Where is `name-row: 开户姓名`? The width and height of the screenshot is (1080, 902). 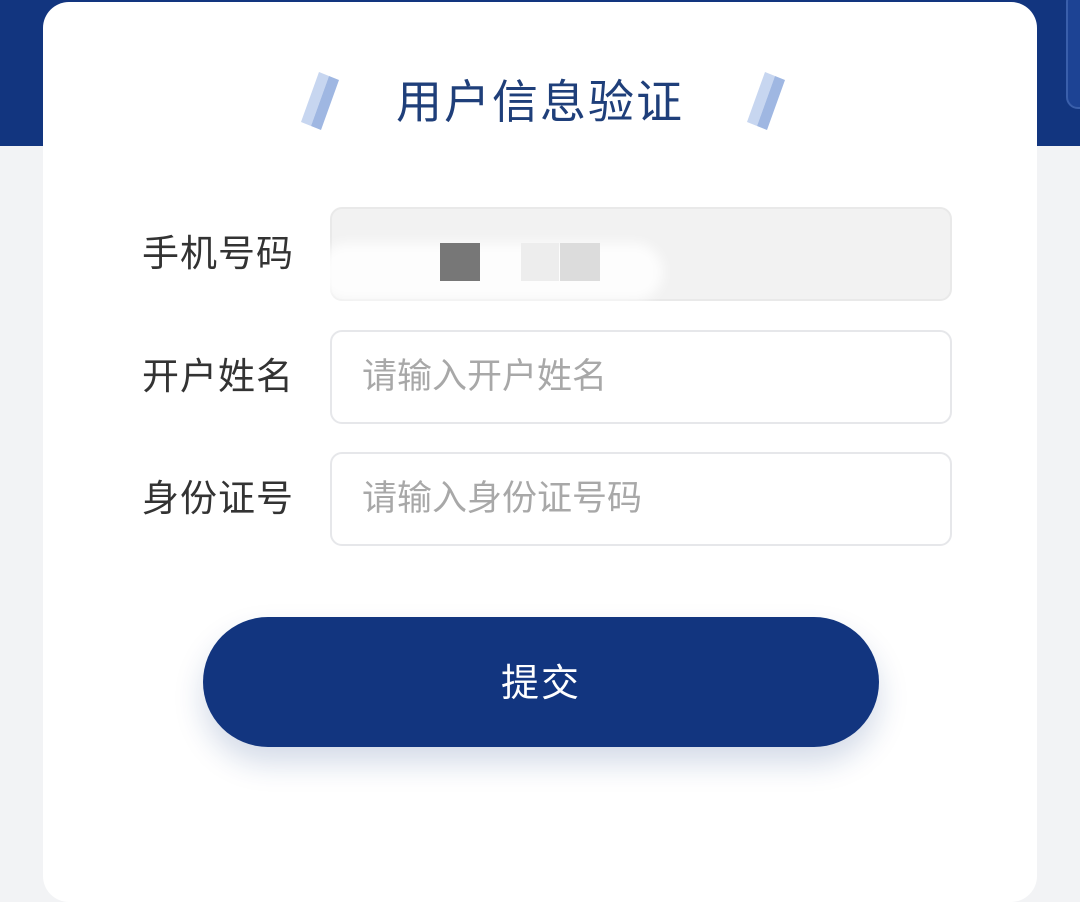 name-row: 开户姓名 is located at coordinates (540, 377).